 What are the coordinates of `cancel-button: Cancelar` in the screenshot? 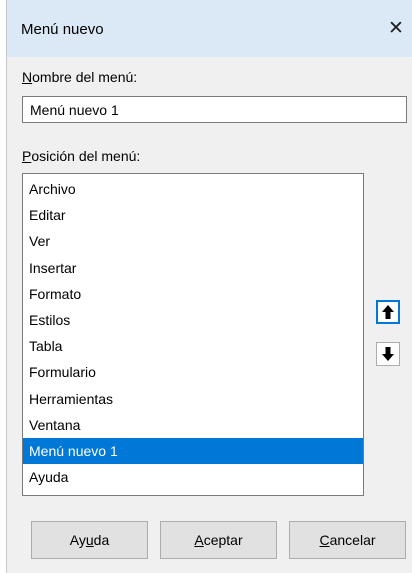 It's located at (347, 540).